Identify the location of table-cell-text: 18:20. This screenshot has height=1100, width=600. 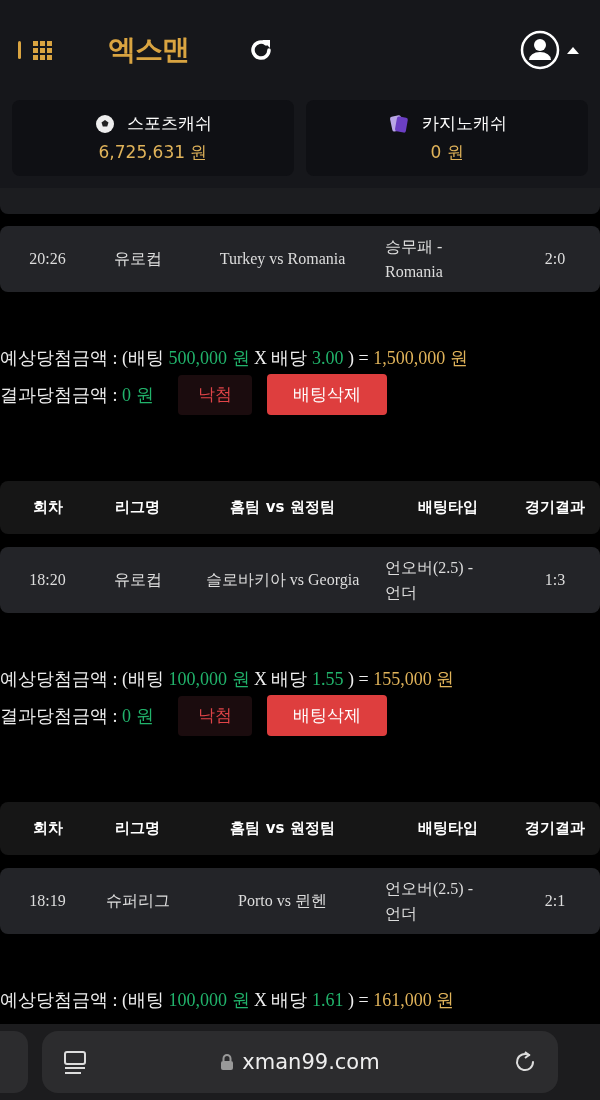
(47, 580).